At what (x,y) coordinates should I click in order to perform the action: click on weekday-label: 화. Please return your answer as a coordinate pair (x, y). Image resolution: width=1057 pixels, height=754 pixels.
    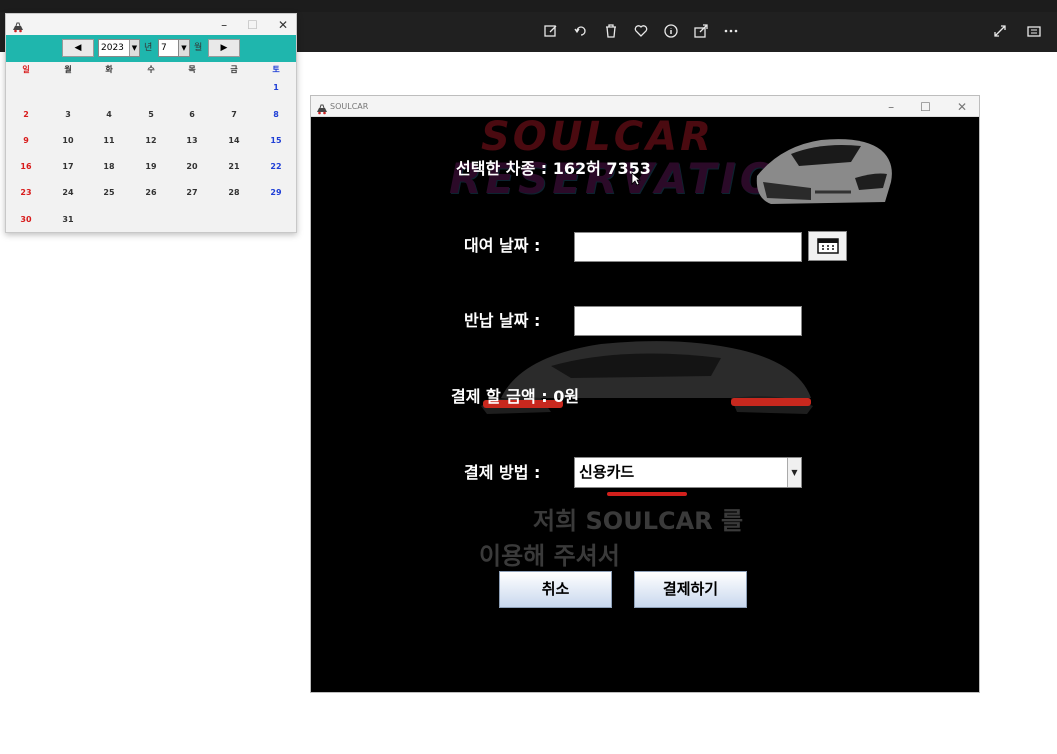
    Looking at the image, I should click on (109, 69).